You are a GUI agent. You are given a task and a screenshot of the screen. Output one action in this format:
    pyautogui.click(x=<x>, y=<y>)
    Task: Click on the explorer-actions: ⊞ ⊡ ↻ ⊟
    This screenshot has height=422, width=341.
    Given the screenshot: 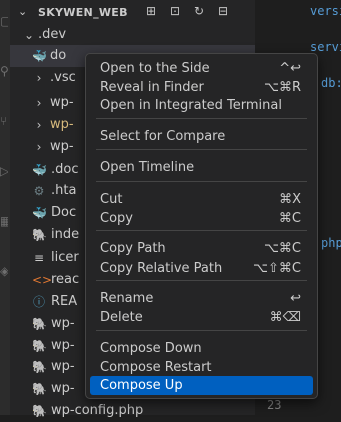 What is the action you would take?
    pyautogui.click(x=187, y=13)
    